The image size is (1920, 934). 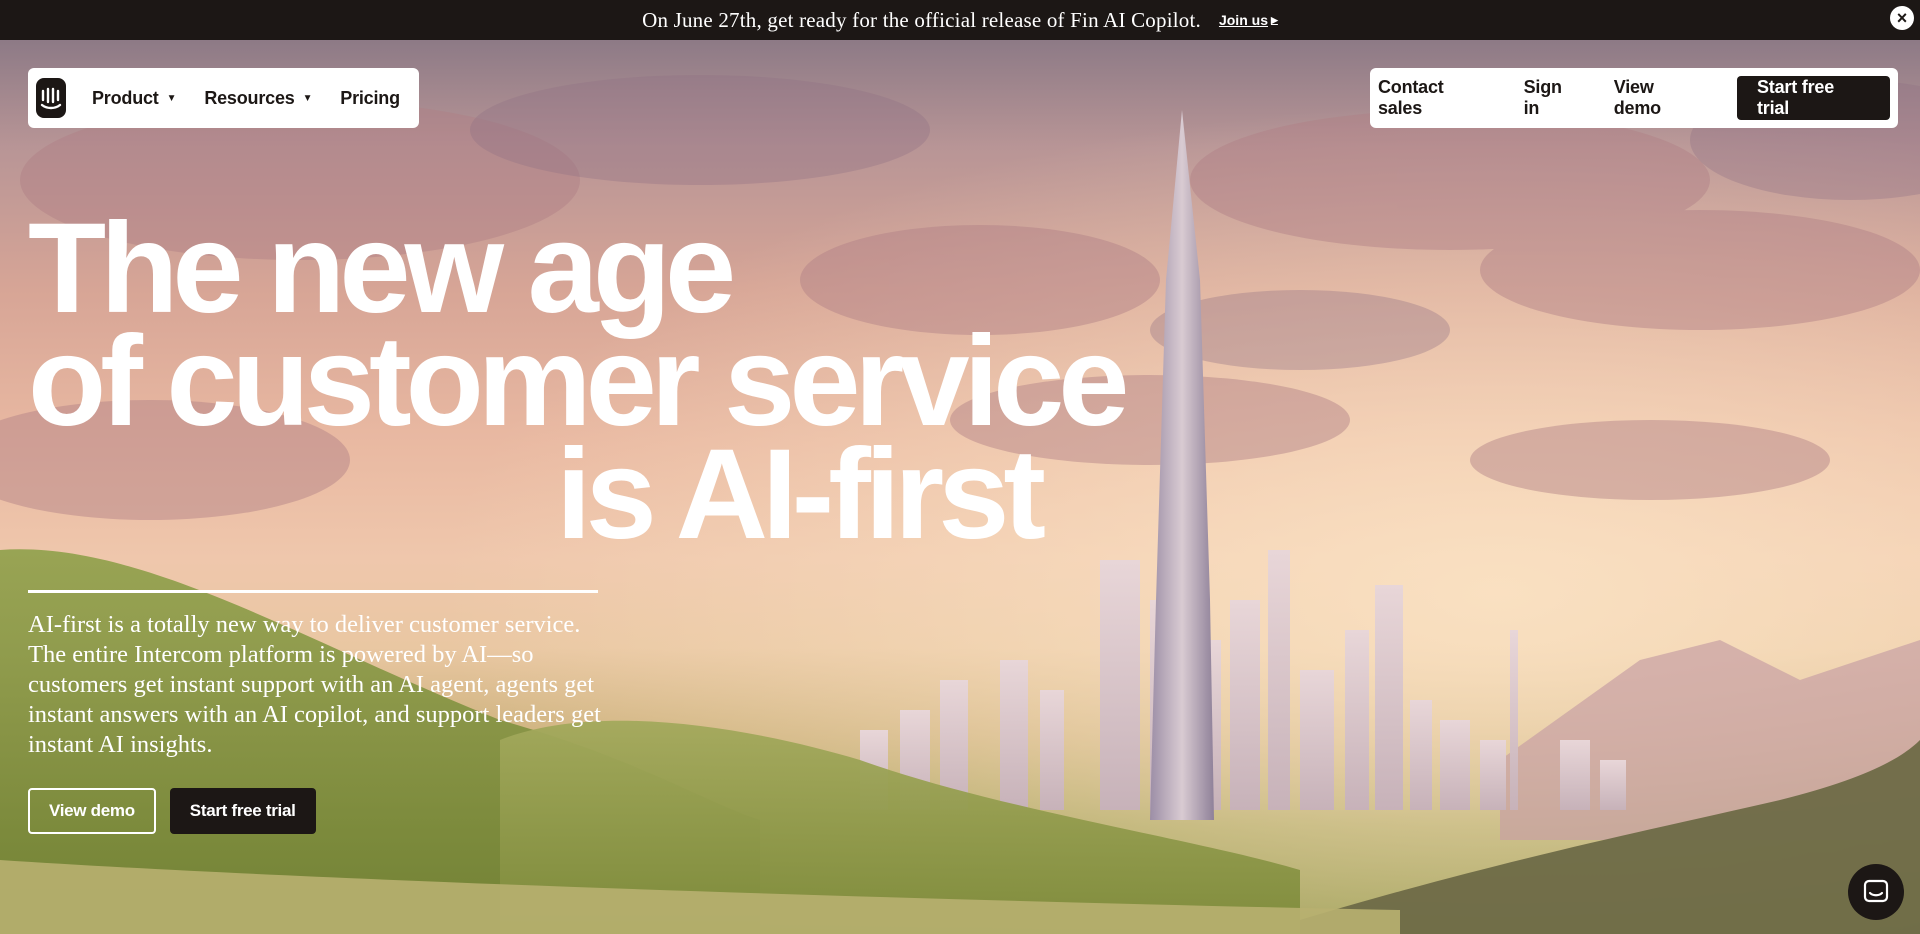 What do you see at coordinates (1435, 98) in the screenshot?
I see `contact-sales-link: Contact sales` at bounding box center [1435, 98].